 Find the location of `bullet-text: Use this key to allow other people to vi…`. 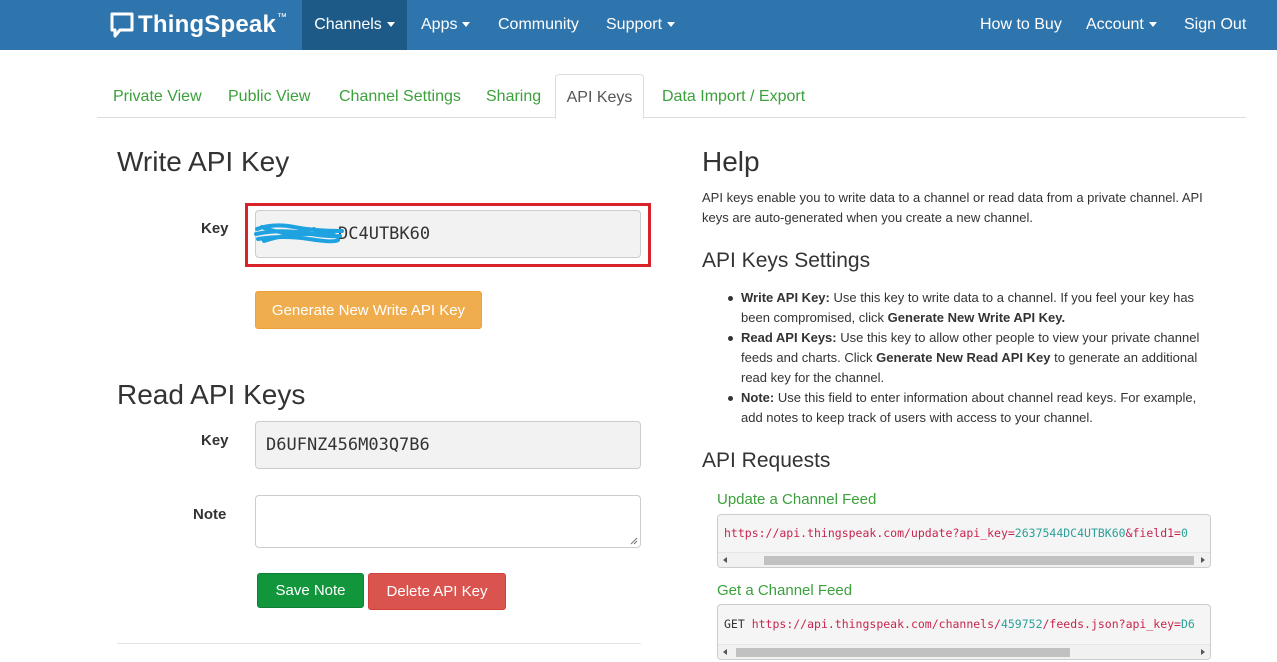

bullet-text: Use this key to allow other people to vi… is located at coordinates (1018, 337).